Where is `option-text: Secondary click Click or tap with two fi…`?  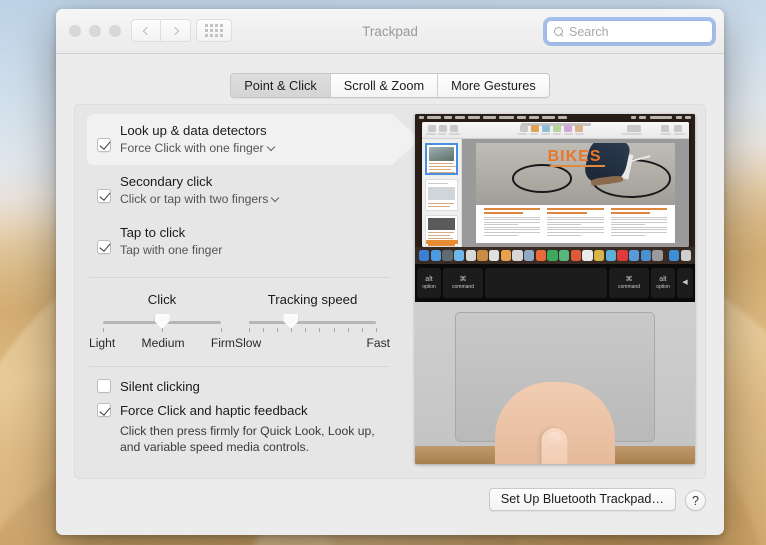 option-text: Secondary click Click or tap with two fi… is located at coordinates (256, 190).